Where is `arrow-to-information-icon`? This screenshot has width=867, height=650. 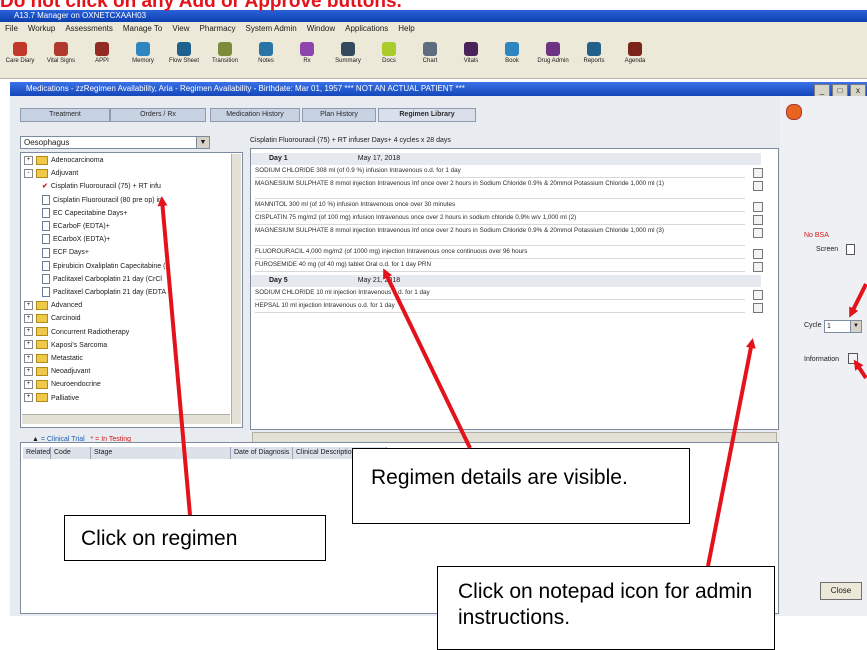
arrow-to-information-icon is located at coordinates (860, 369).